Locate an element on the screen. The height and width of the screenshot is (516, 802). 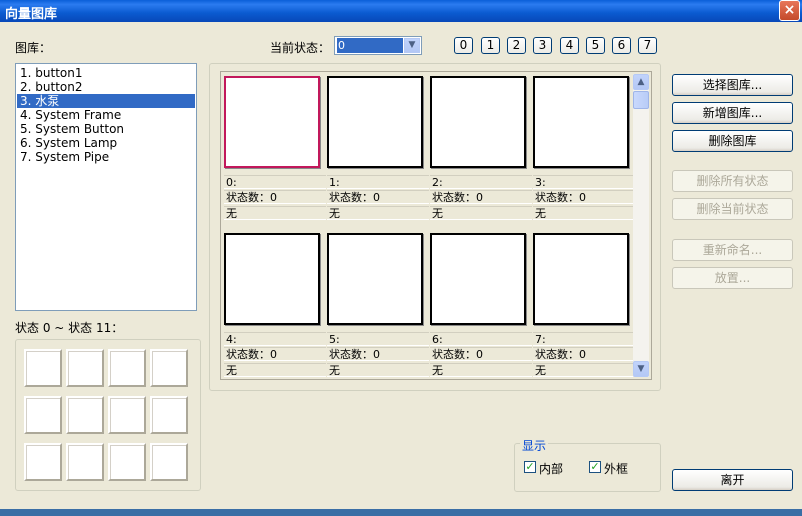
title-bar: 向量图库 × is located at coordinates (401, 11).